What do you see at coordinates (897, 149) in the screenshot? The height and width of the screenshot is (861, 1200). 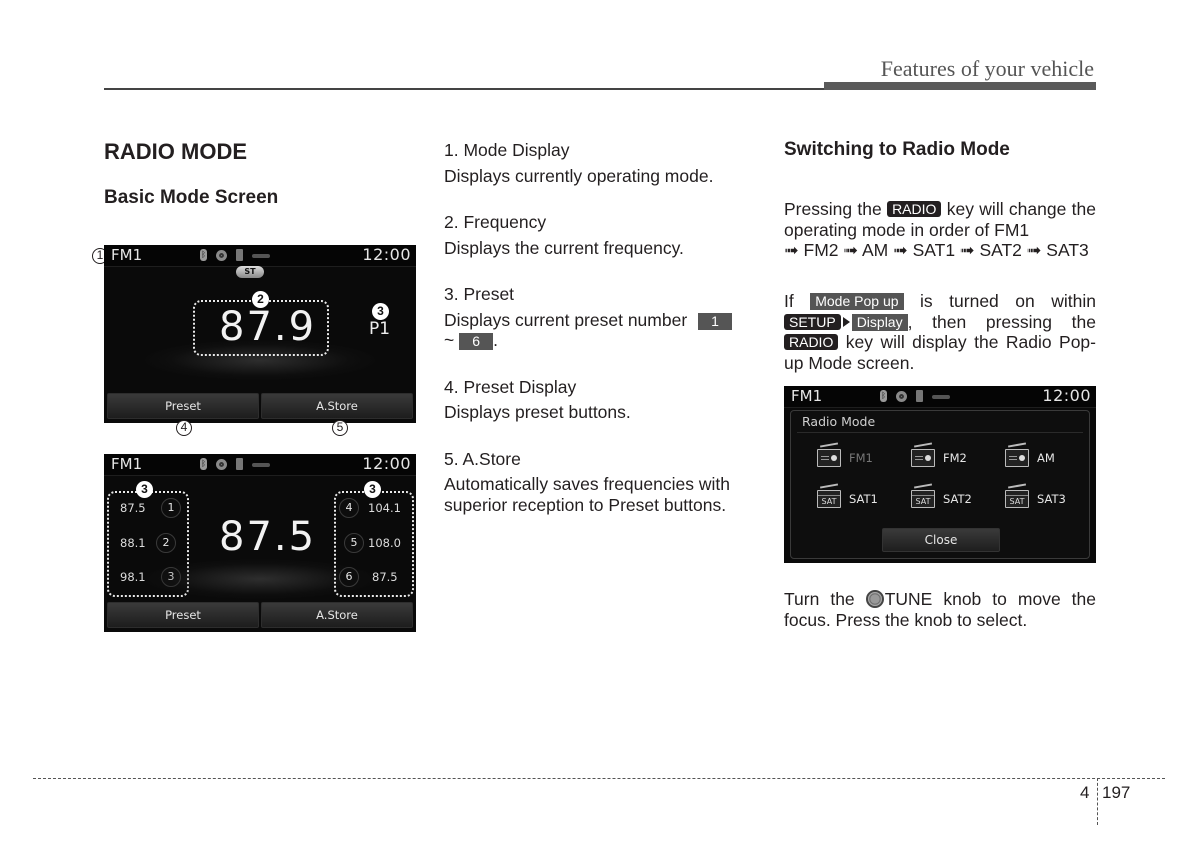 I see `subheading-switching: Switching to Radio Mode` at bounding box center [897, 149].